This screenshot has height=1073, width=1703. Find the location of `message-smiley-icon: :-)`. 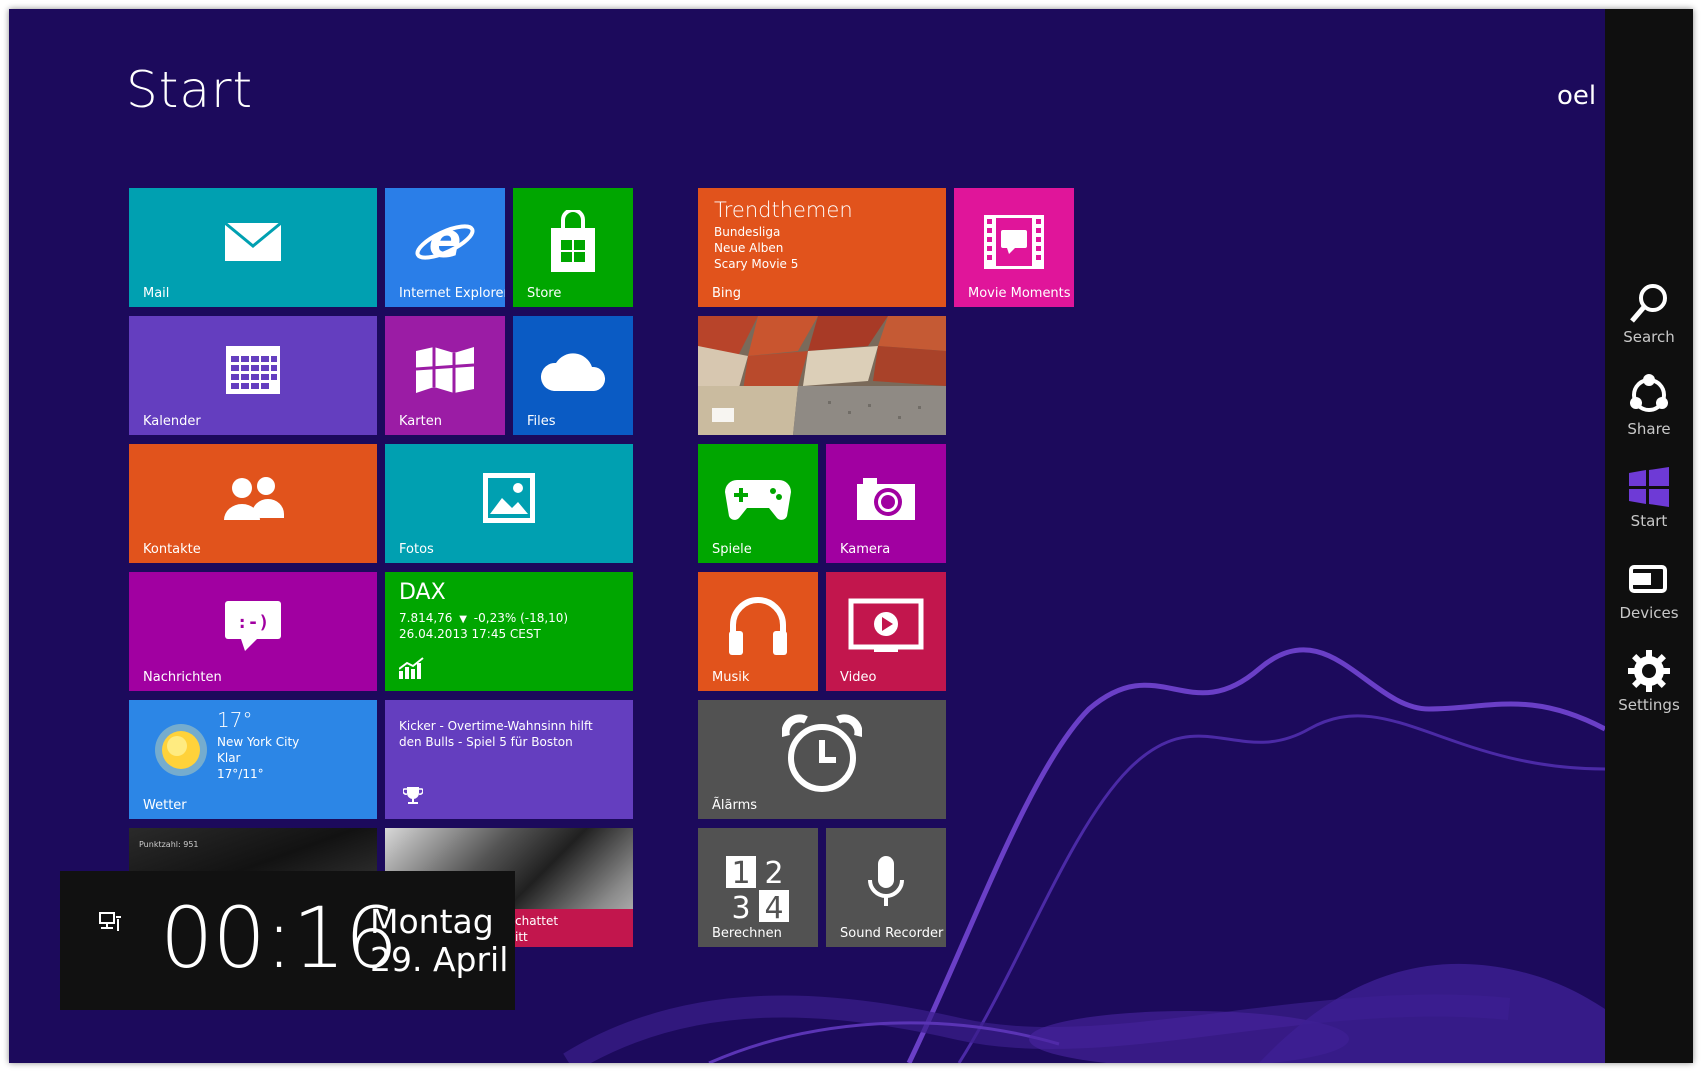

message-smiley-icon: :-) is located at coordinates (253, 628).